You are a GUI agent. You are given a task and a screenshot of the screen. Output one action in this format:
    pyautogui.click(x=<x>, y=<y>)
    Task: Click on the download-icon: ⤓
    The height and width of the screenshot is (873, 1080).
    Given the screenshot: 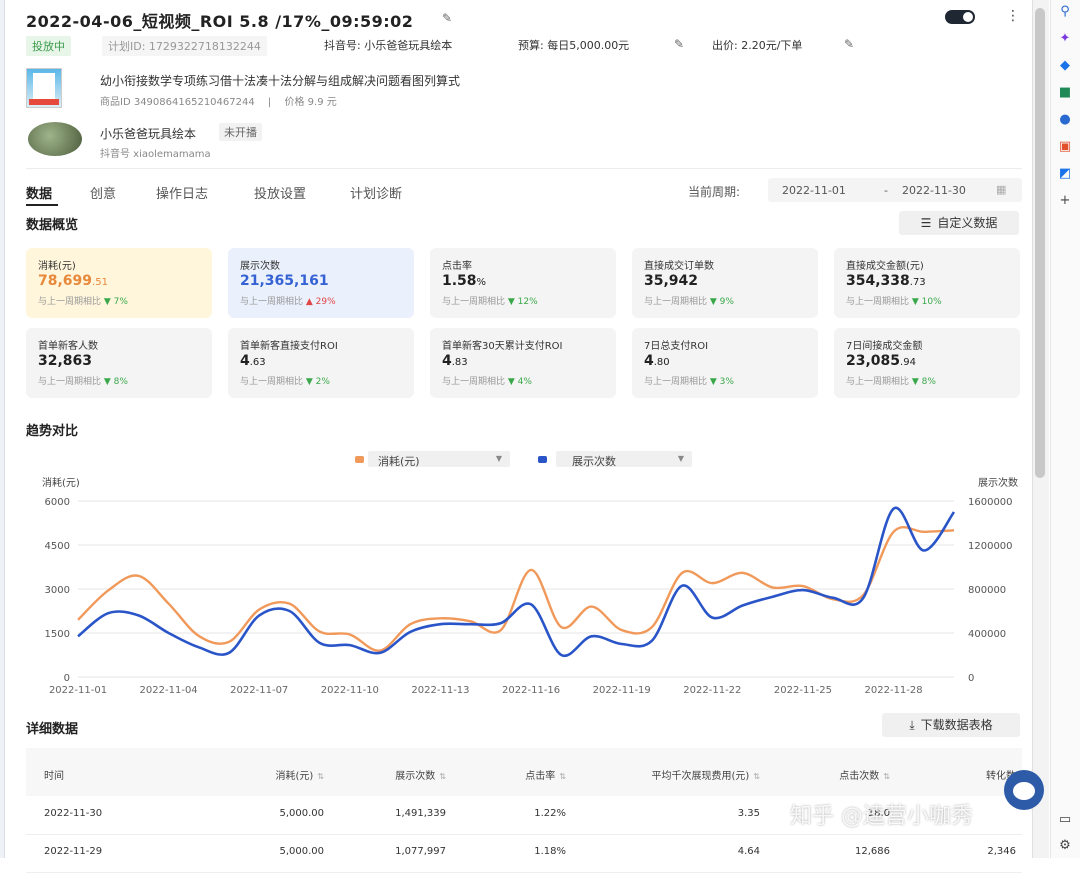 What is the action you would take?
    pyautogui.click(x=912, y=725)
    